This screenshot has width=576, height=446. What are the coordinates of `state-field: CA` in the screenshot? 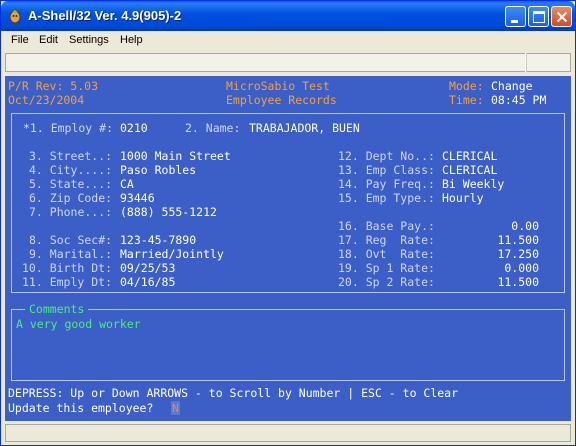 It's located at (127, 184).